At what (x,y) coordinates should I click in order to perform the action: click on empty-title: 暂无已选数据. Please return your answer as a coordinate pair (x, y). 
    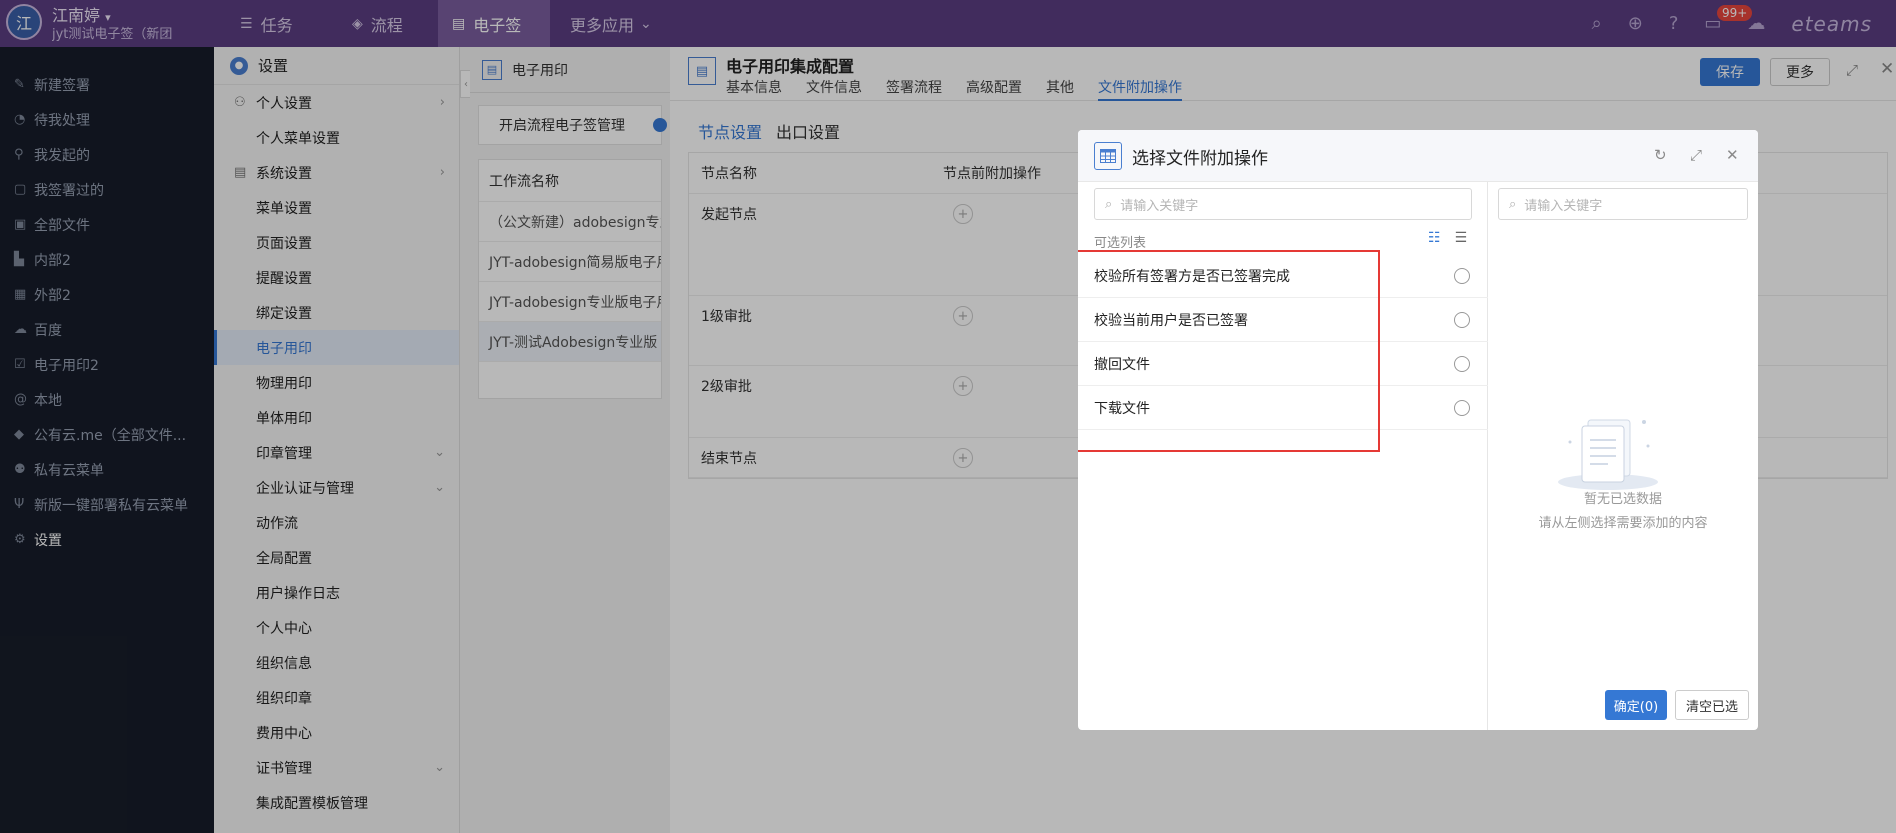
    Looking at the image, I should click on (1622, 499).